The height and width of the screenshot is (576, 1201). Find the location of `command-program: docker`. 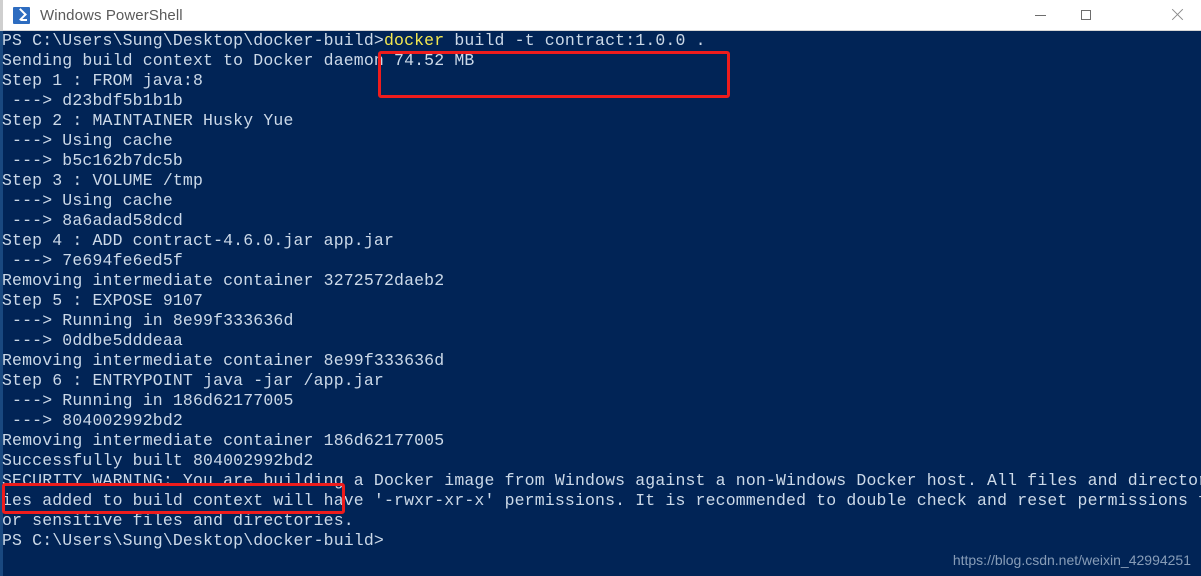

command-program: docker is located at coordinates (414, 40).